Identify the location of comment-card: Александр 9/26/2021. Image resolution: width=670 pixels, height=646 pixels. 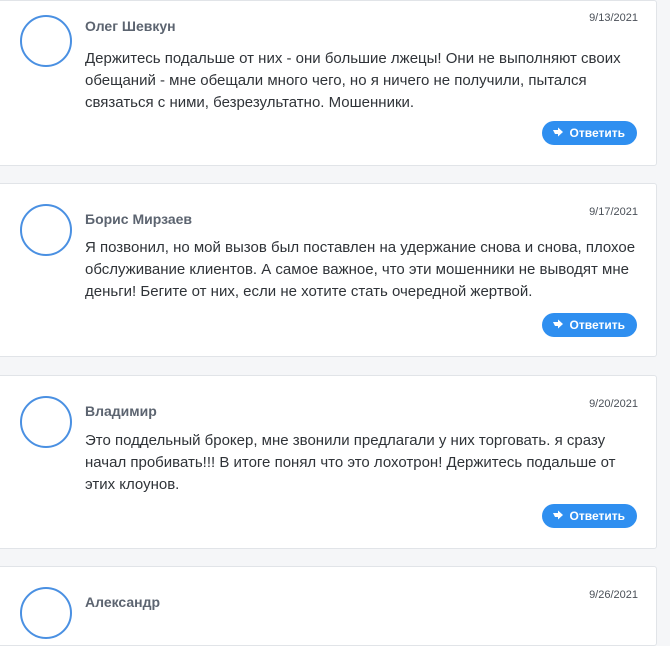
(328, 606).